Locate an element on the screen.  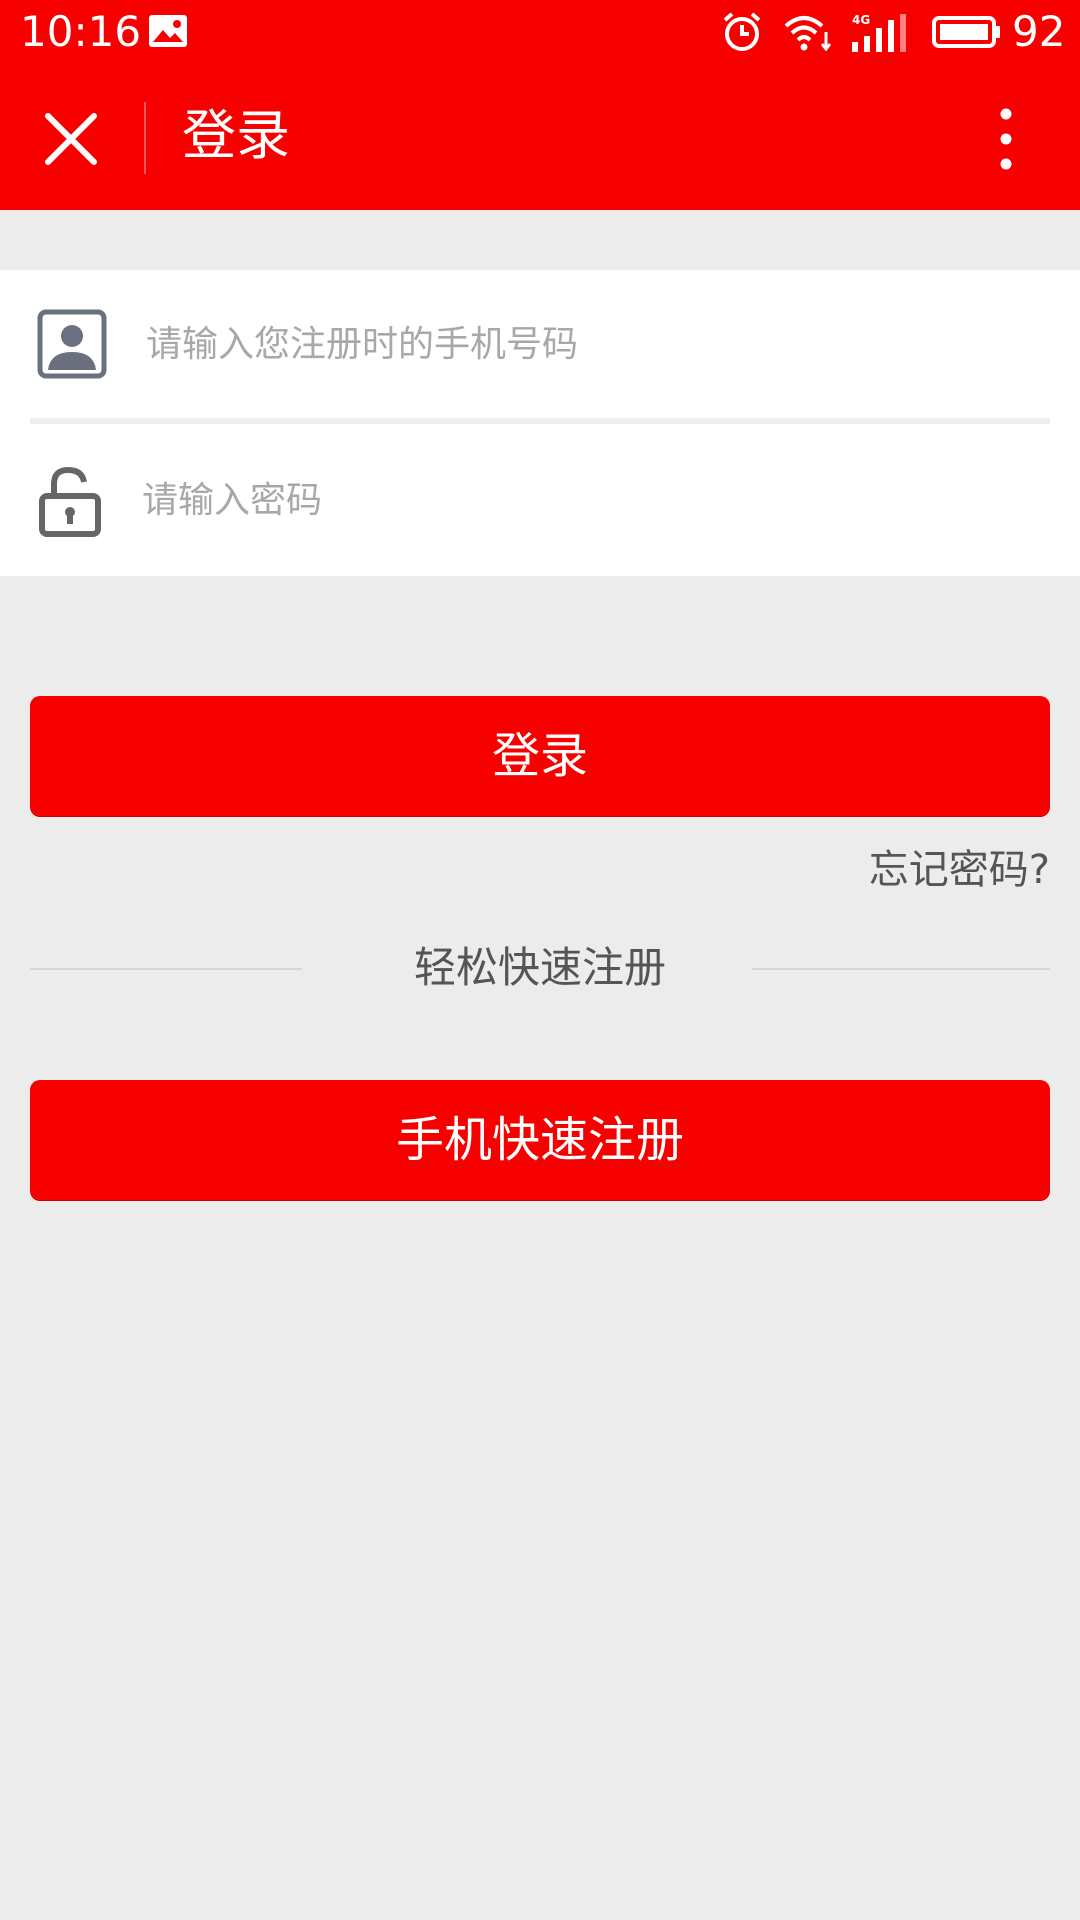
alarm-icon is located at coordinates (742, 32).